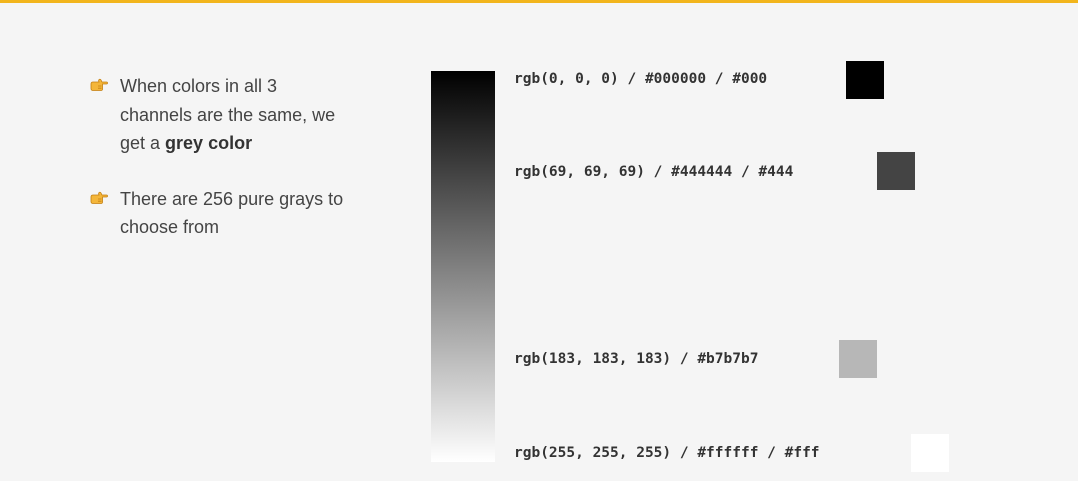 This screenshot has height=481, width=1078. Describe the element at coordinates (930, 453) in the screenshot. I see `swatch-white` at that location.